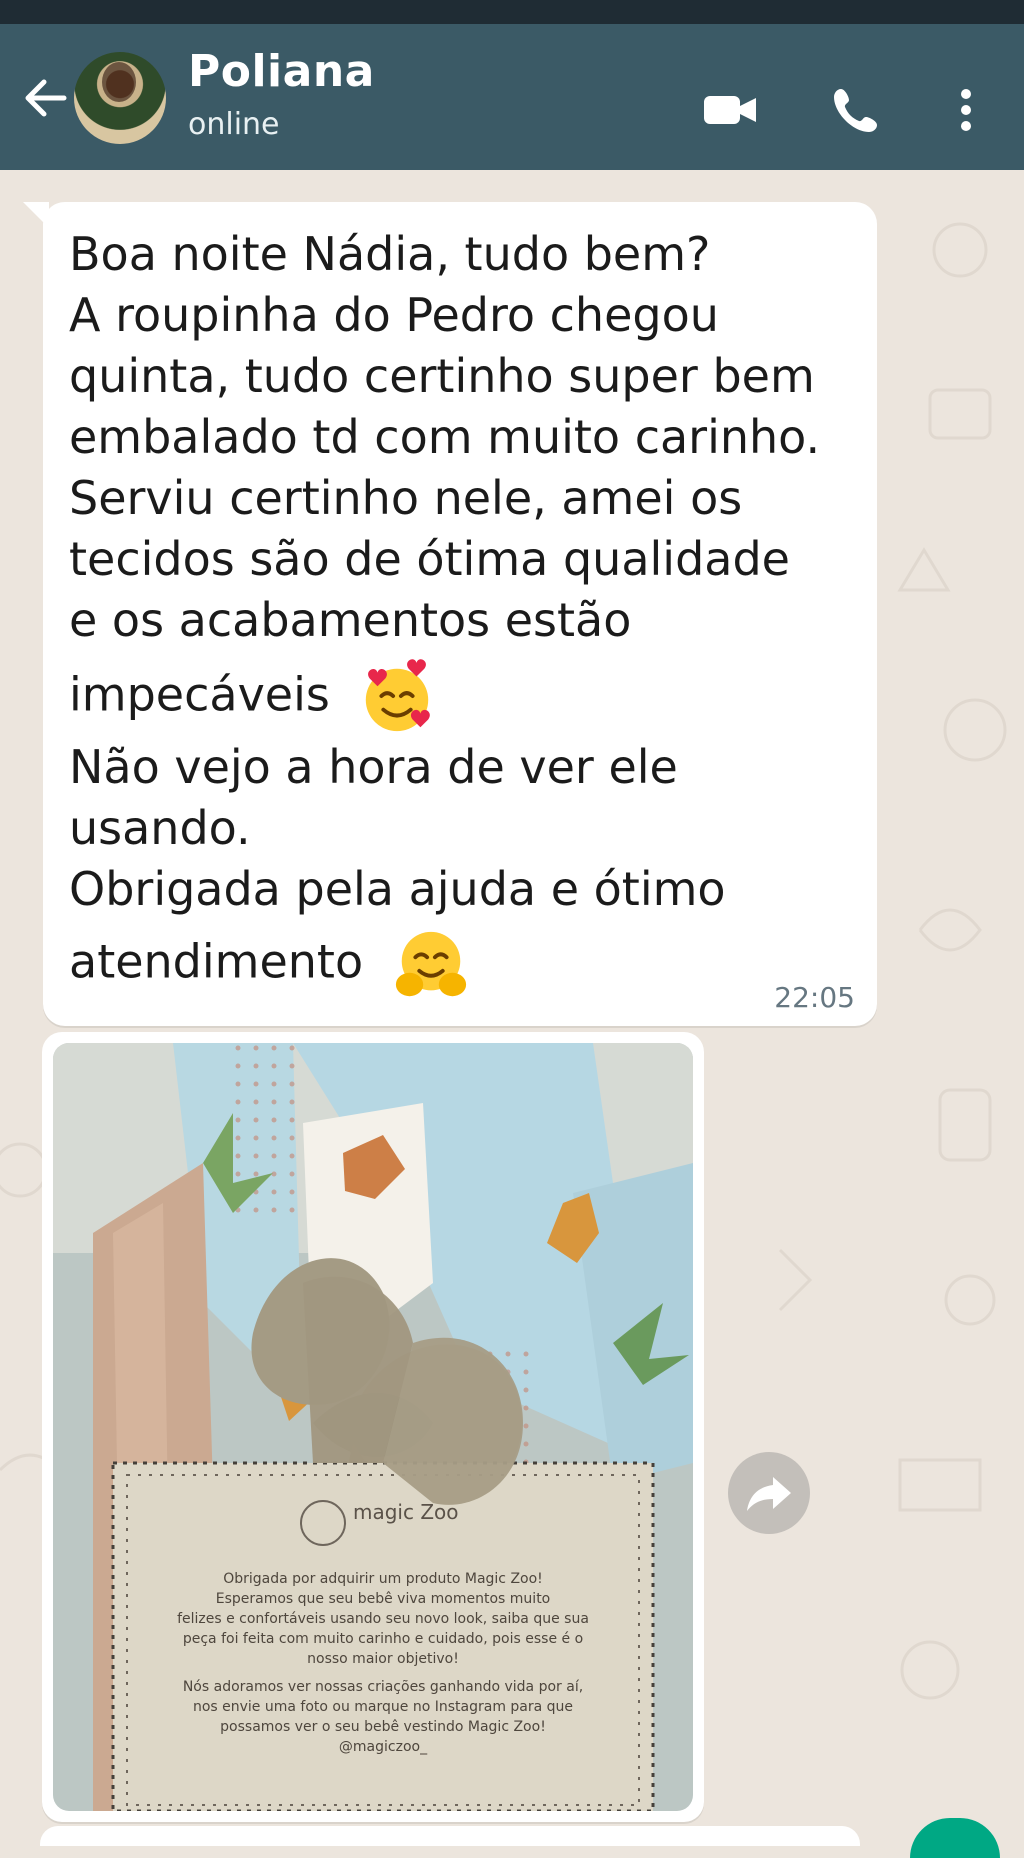  I want to click on video-call-icon, so click(730, 110).